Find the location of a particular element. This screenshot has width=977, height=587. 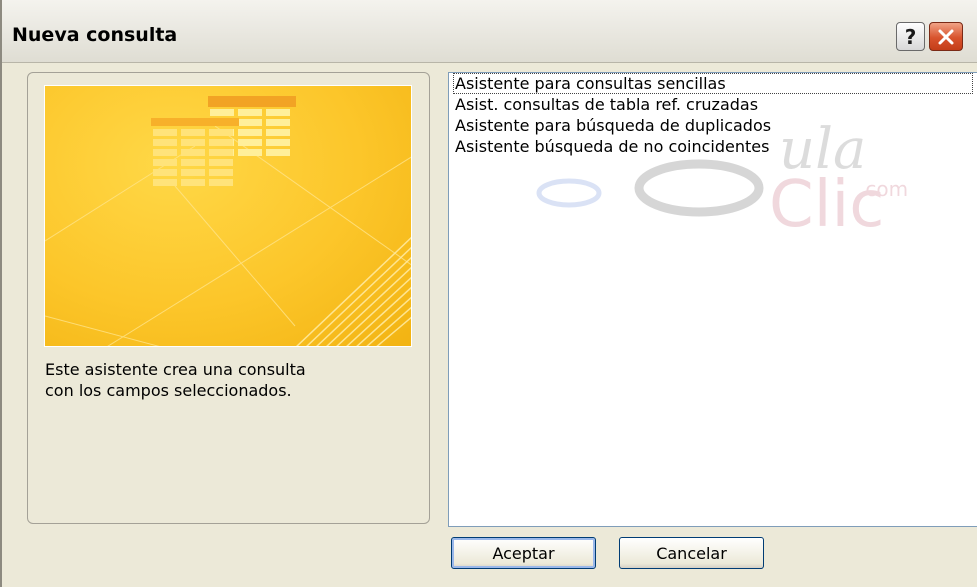

watermark-com-text: .com is located at coordinates (883, 189).